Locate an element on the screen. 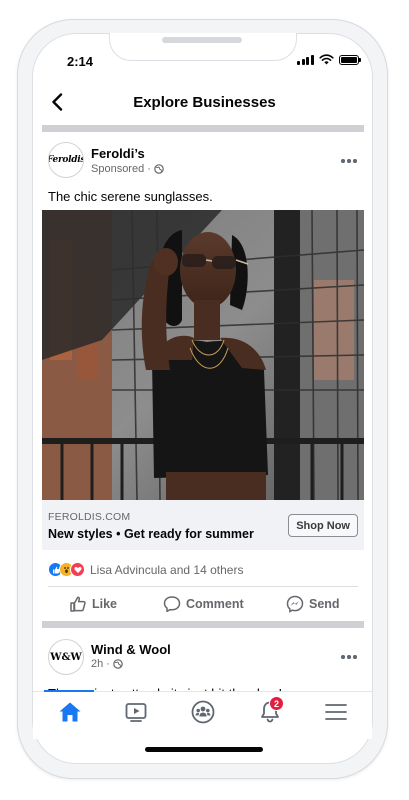  reactions-text: Lisa Advincula and 14 others is located at coordinates (167, 569).